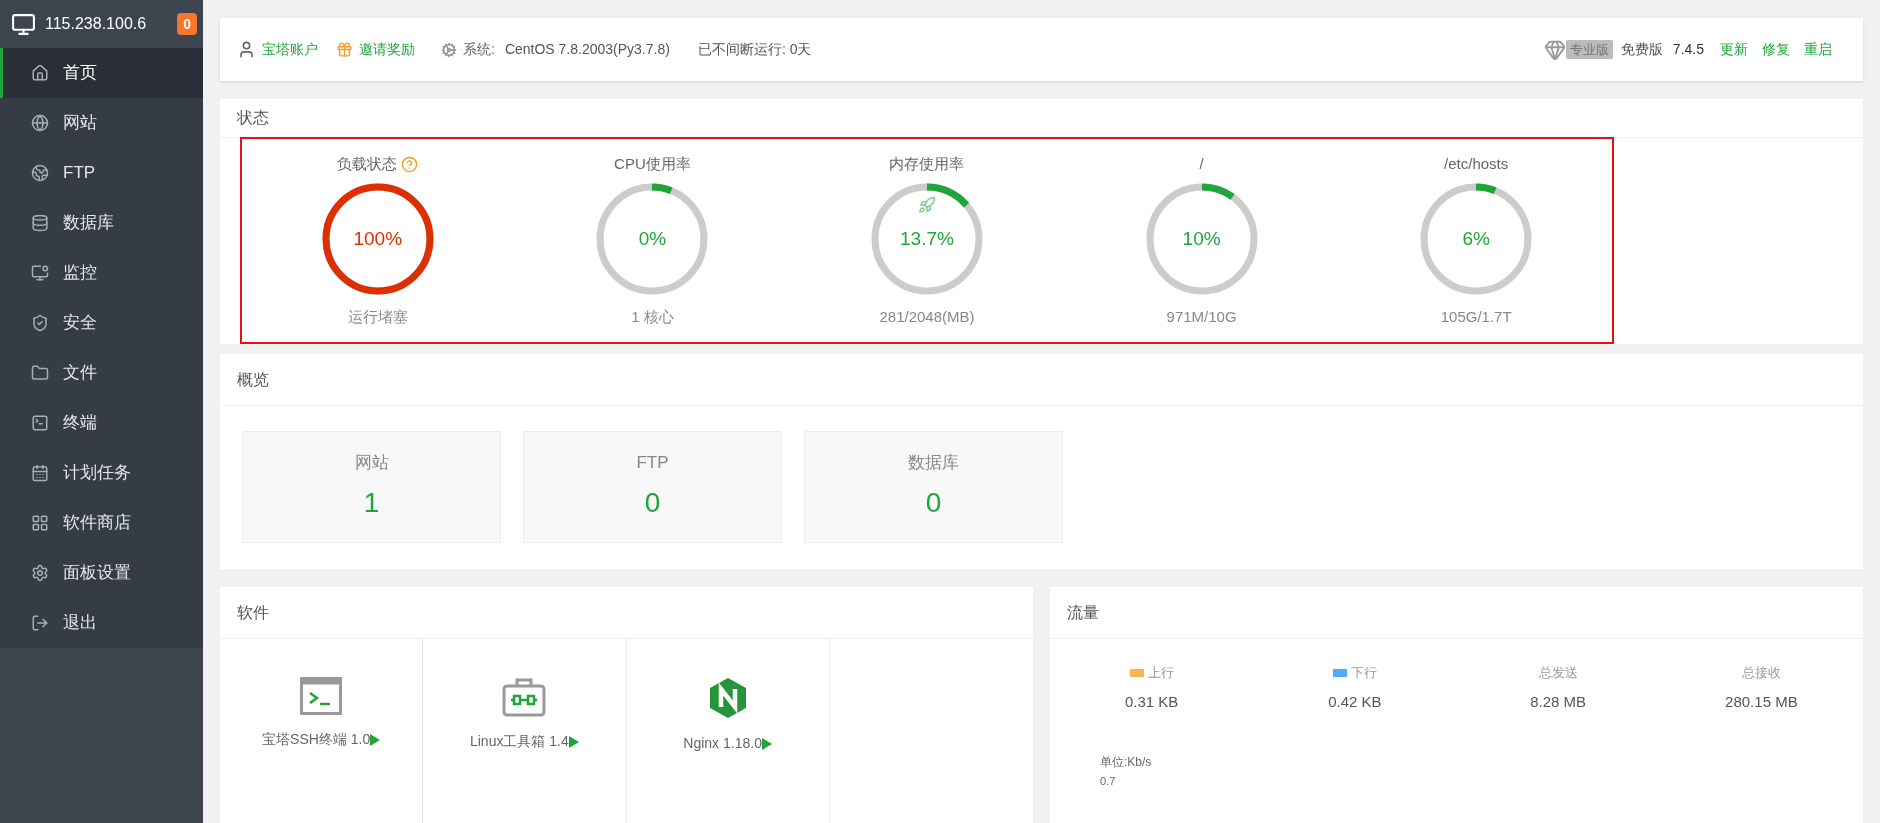 This screenshot has width=1880, height=823. I want to click on gauge-value: 13.7%, so click(927, 238).